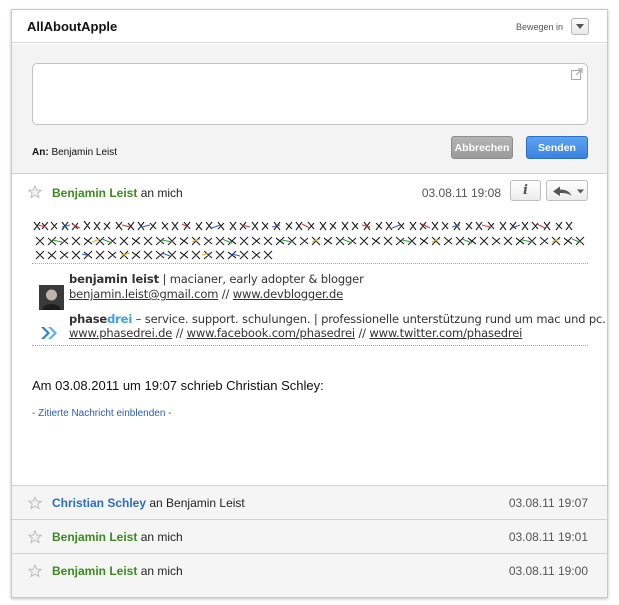 Image resolution: width=619 pixels, height=605 pixels. What do you see at coordinates (143, 294) in the screenshot?
I see `signature-email-link: benjamin.leist@gmail.com` at bounding box center [143, 294].